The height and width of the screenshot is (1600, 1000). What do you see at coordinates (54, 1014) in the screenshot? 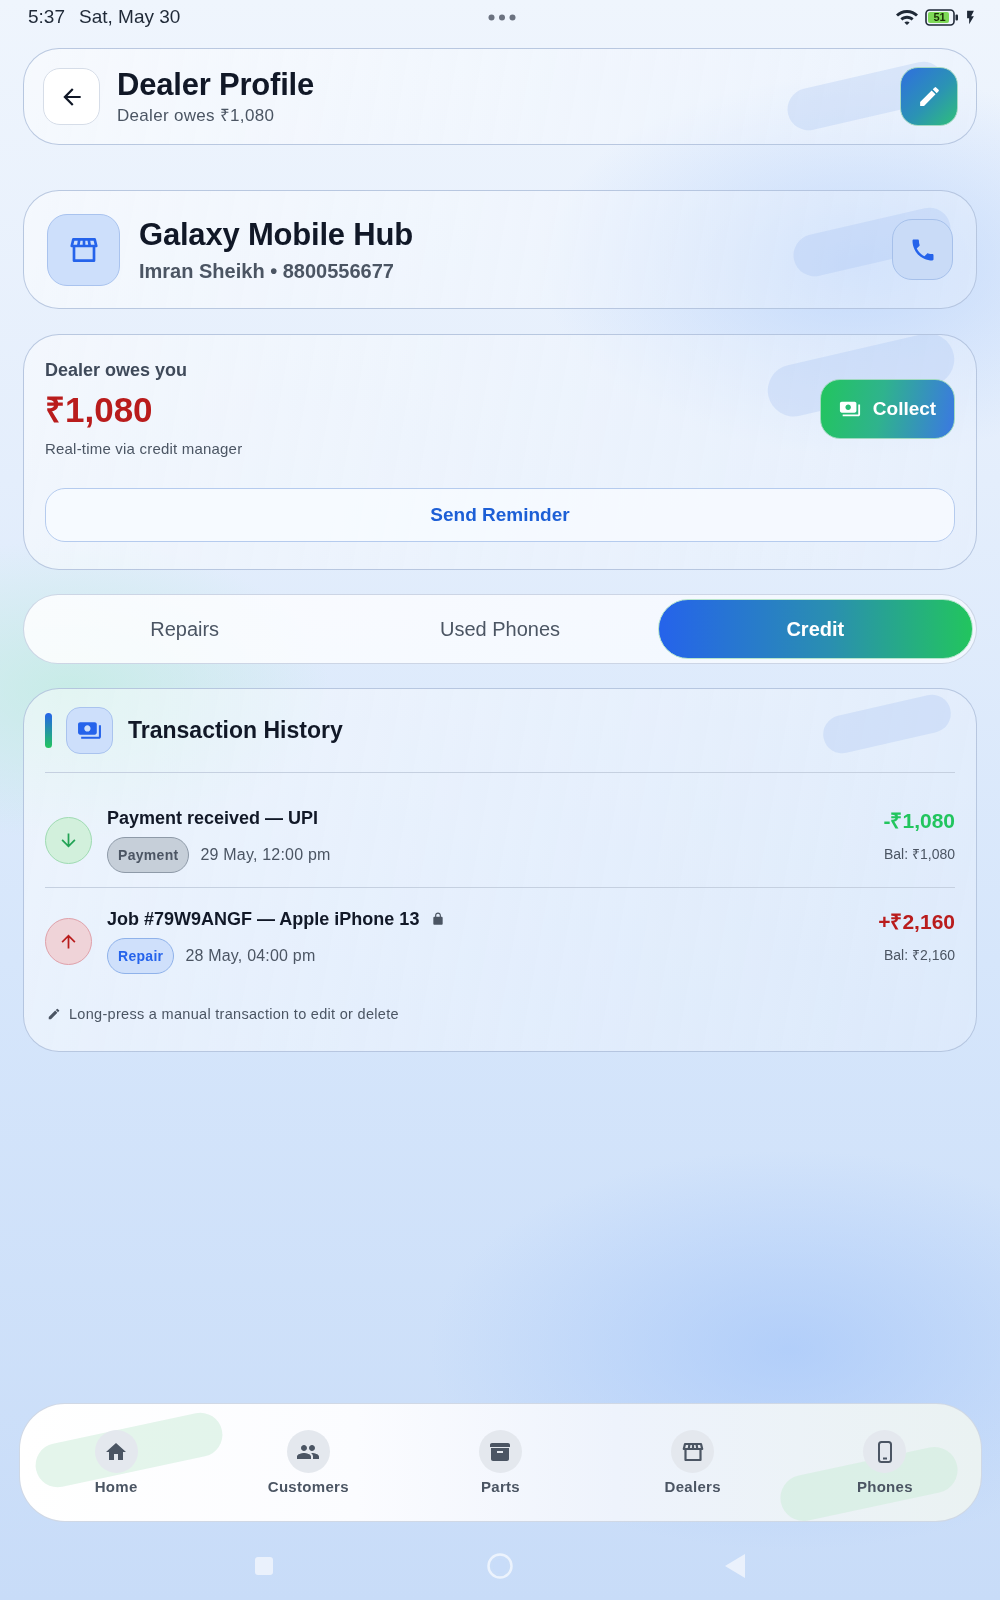
I see `pencil-icon` at bounding box center [54, 1014].